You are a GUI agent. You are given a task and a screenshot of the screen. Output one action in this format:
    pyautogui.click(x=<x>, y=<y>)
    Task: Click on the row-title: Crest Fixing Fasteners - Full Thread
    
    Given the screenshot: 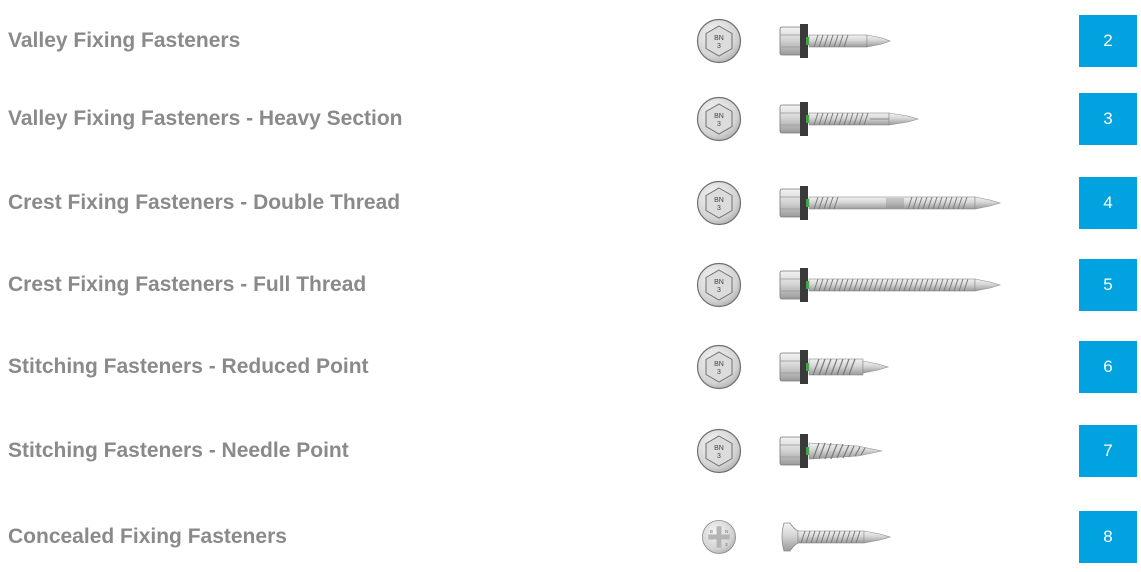 What is the action you would take?
    pyautogui.click(x=187, y=285)
    